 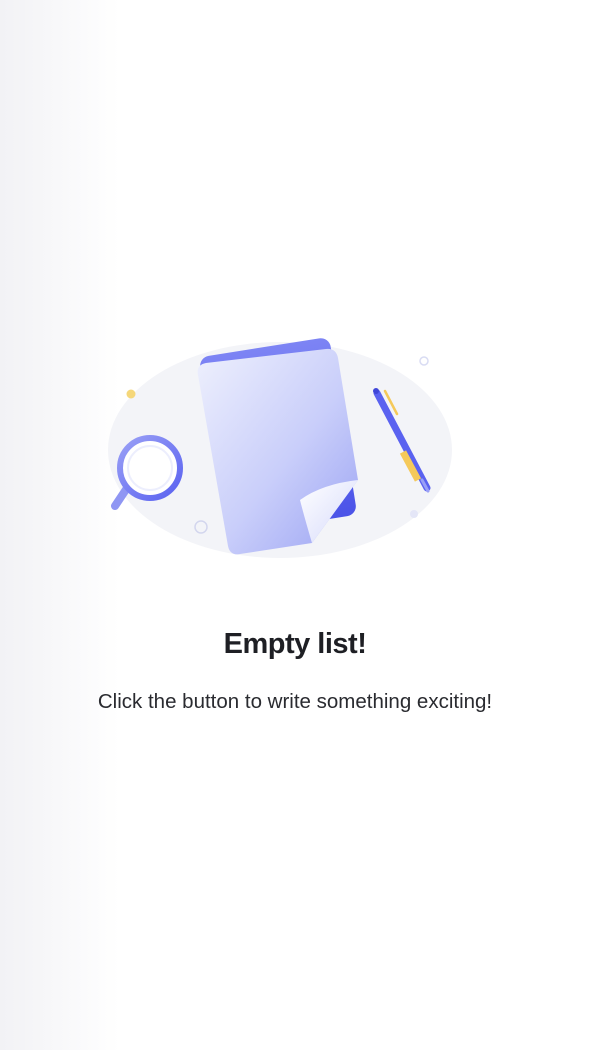 I want to click on empty-list-illustration, so click(x=285, y=452).